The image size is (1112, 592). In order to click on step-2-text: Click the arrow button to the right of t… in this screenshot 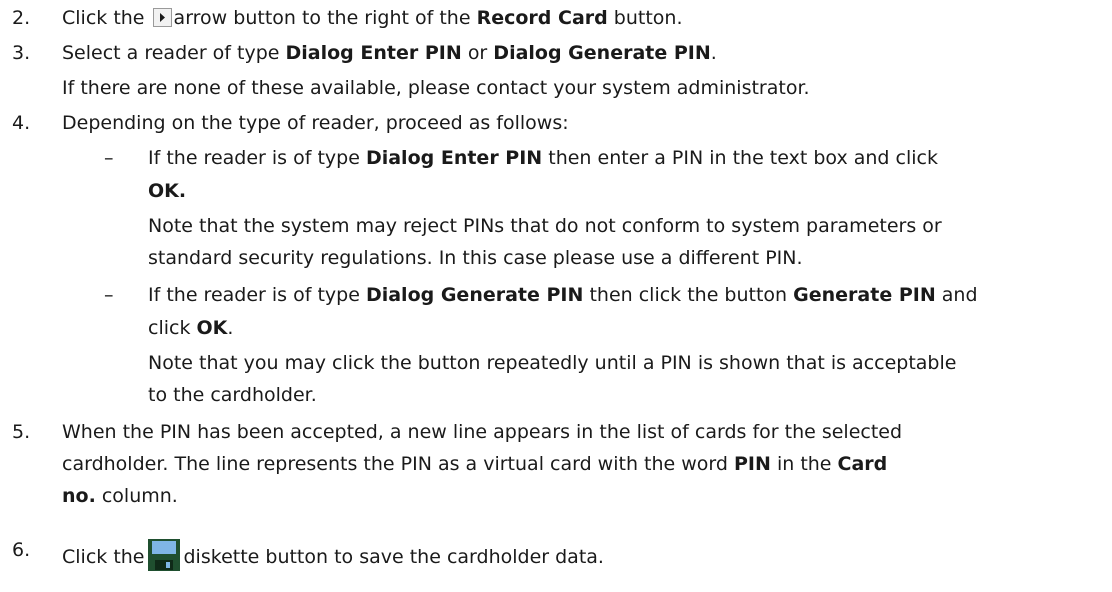, I will do `click(372, 18)`.